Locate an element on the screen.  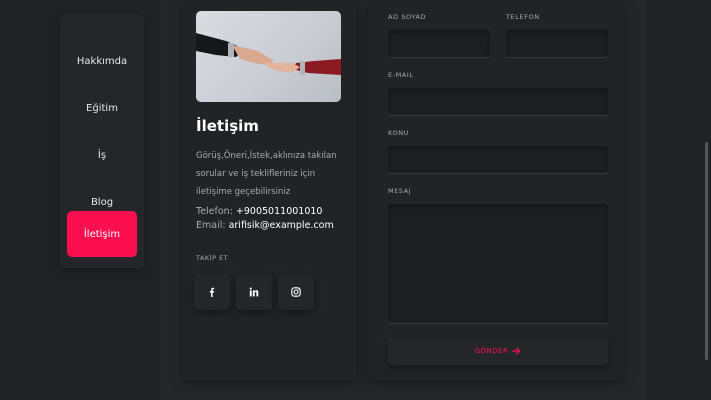
nav-item-label: İş is located at coordinates (102, 155).